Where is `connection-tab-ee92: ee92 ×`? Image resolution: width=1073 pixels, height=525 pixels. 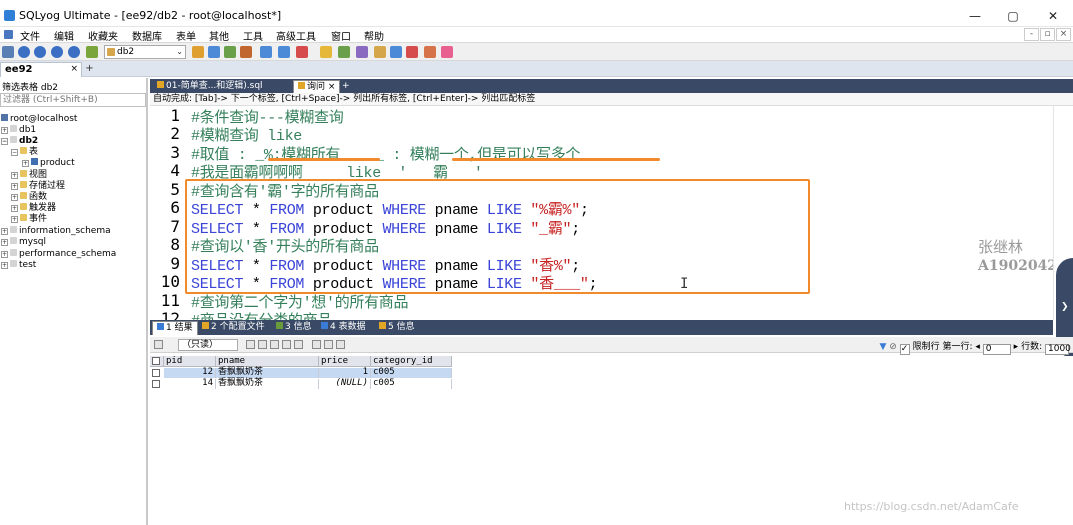
connection-tab-ee92: ee92 × is located at coordinates (41, 69).